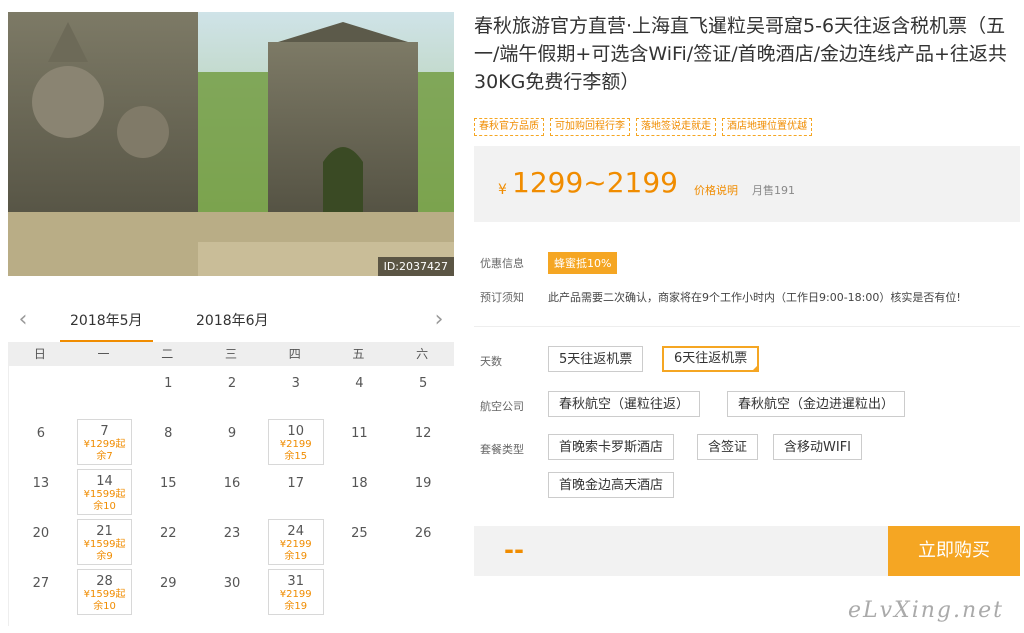  What do you see at coordinates (728, 447) in the screenshot?
I see `option-package-visa: 含签证` at bounding box center [728, 447].